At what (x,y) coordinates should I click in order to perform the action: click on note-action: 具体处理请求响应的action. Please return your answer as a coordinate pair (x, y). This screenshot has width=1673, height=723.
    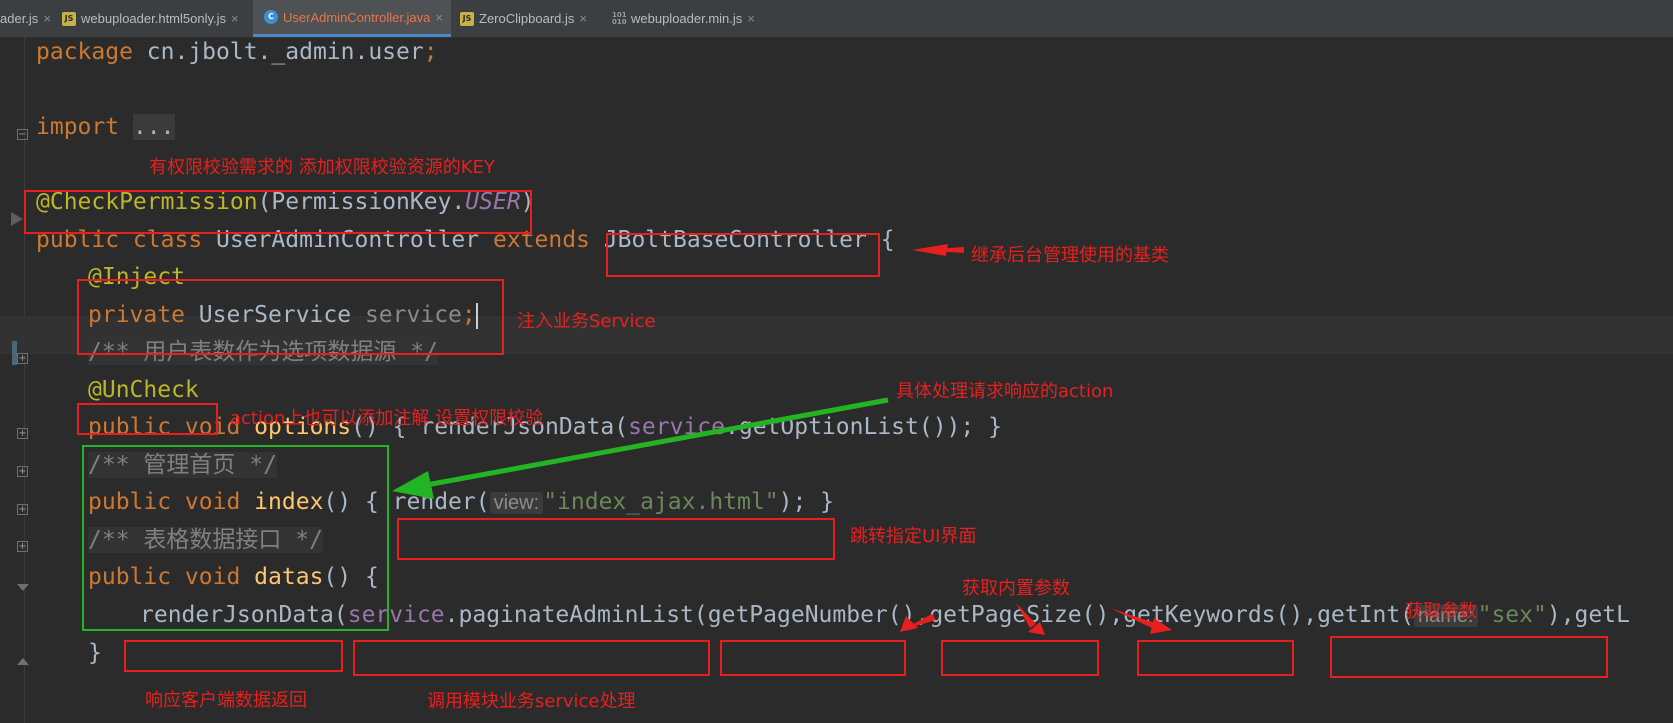
    Looking at the image, I should click on (1005, 391).